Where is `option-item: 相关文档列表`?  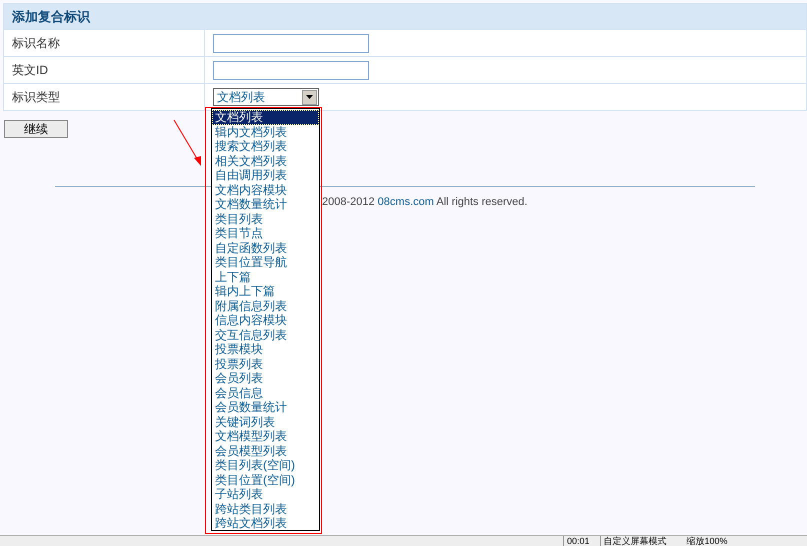
option-item: 相关文档列表 is located at coordinates (265, 161).